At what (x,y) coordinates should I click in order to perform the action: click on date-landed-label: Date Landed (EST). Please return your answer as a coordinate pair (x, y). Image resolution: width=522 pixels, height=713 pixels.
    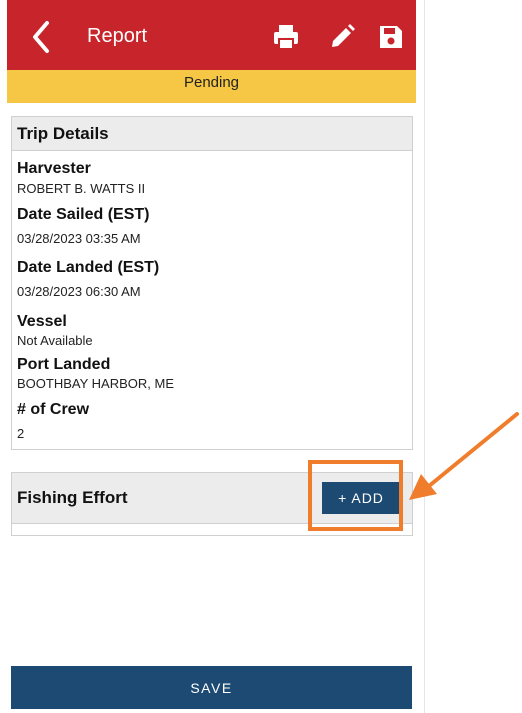
    Looking at the image, I should click on (88, 267).